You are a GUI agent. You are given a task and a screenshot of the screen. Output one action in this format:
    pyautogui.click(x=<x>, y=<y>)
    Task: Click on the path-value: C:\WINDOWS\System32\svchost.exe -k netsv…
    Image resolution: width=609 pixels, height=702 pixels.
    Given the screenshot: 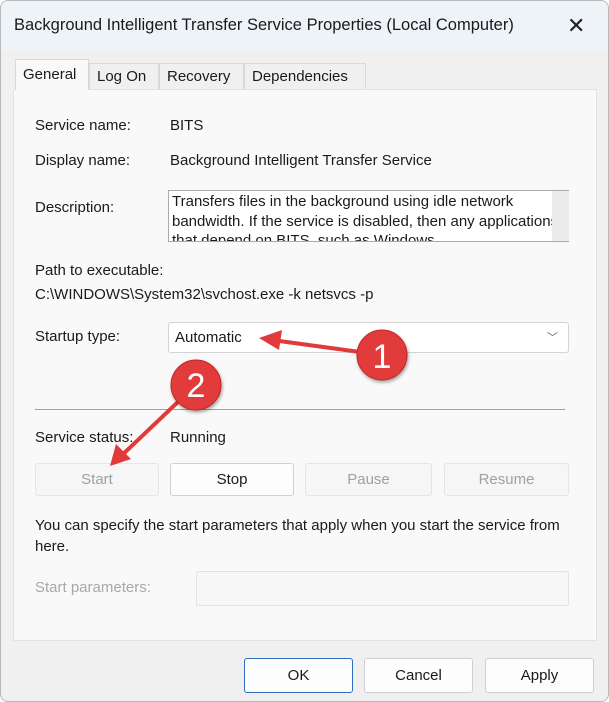 What is the action you would take?
    pyautogui.click(x=204, y=294)
    